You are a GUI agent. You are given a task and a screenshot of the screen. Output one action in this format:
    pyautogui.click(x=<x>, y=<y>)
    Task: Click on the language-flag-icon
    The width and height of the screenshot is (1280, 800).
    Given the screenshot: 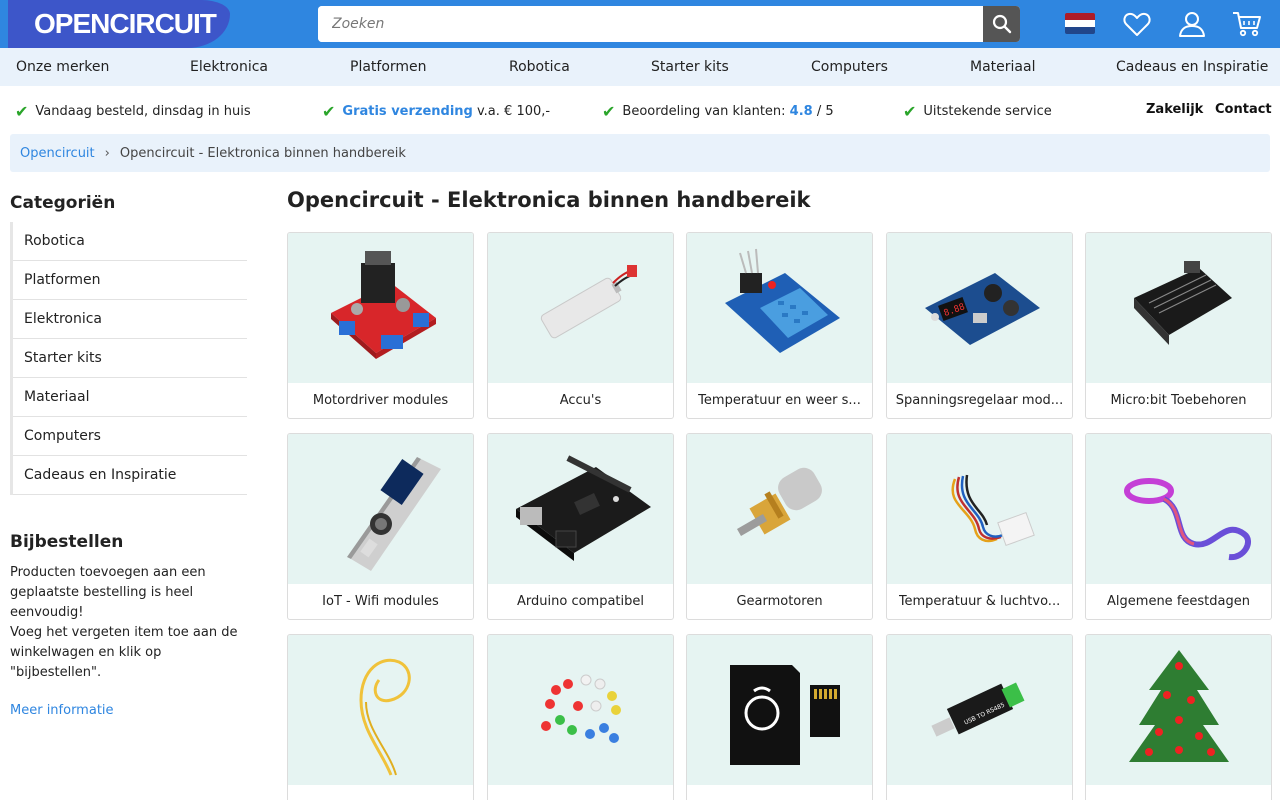 What is the action you would take?
    pyautogui.click(x=1080, y=23)
    